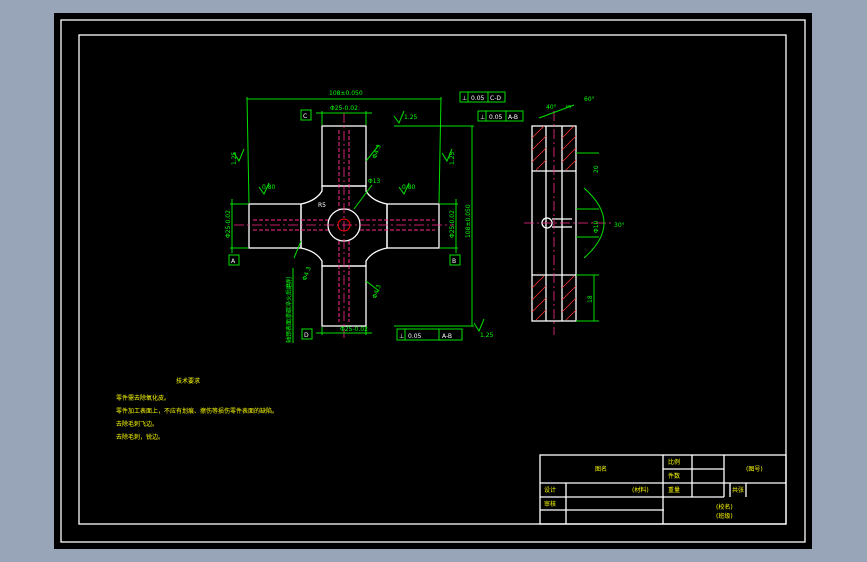  I want to click on svg-text: 审核, so click(550, 504).